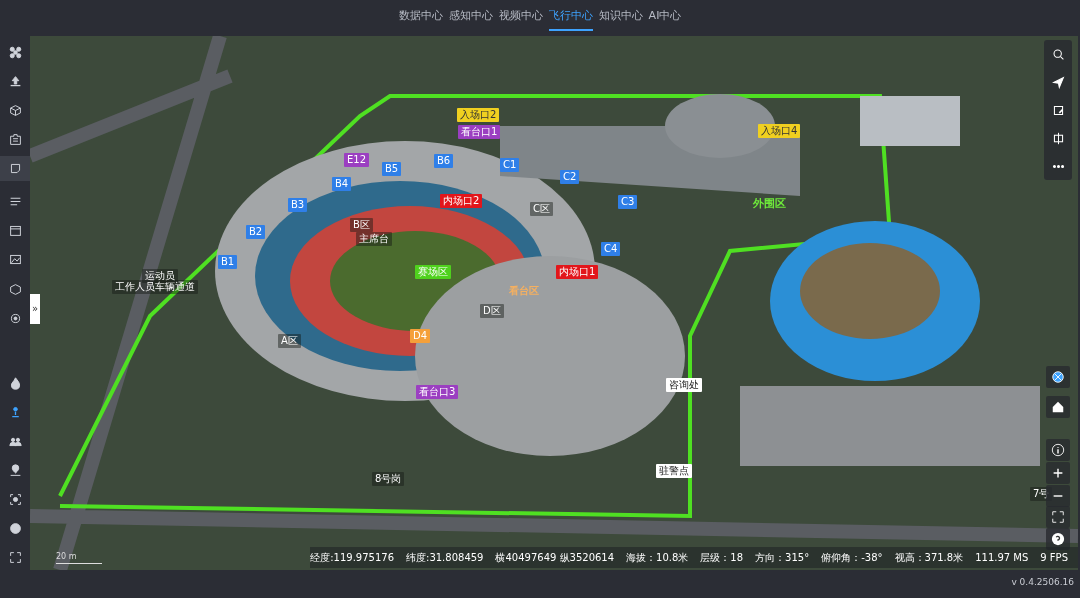 The width and height of the screenshot is (1080, 598). I want to click on map-label: C3, so click(628, 202).